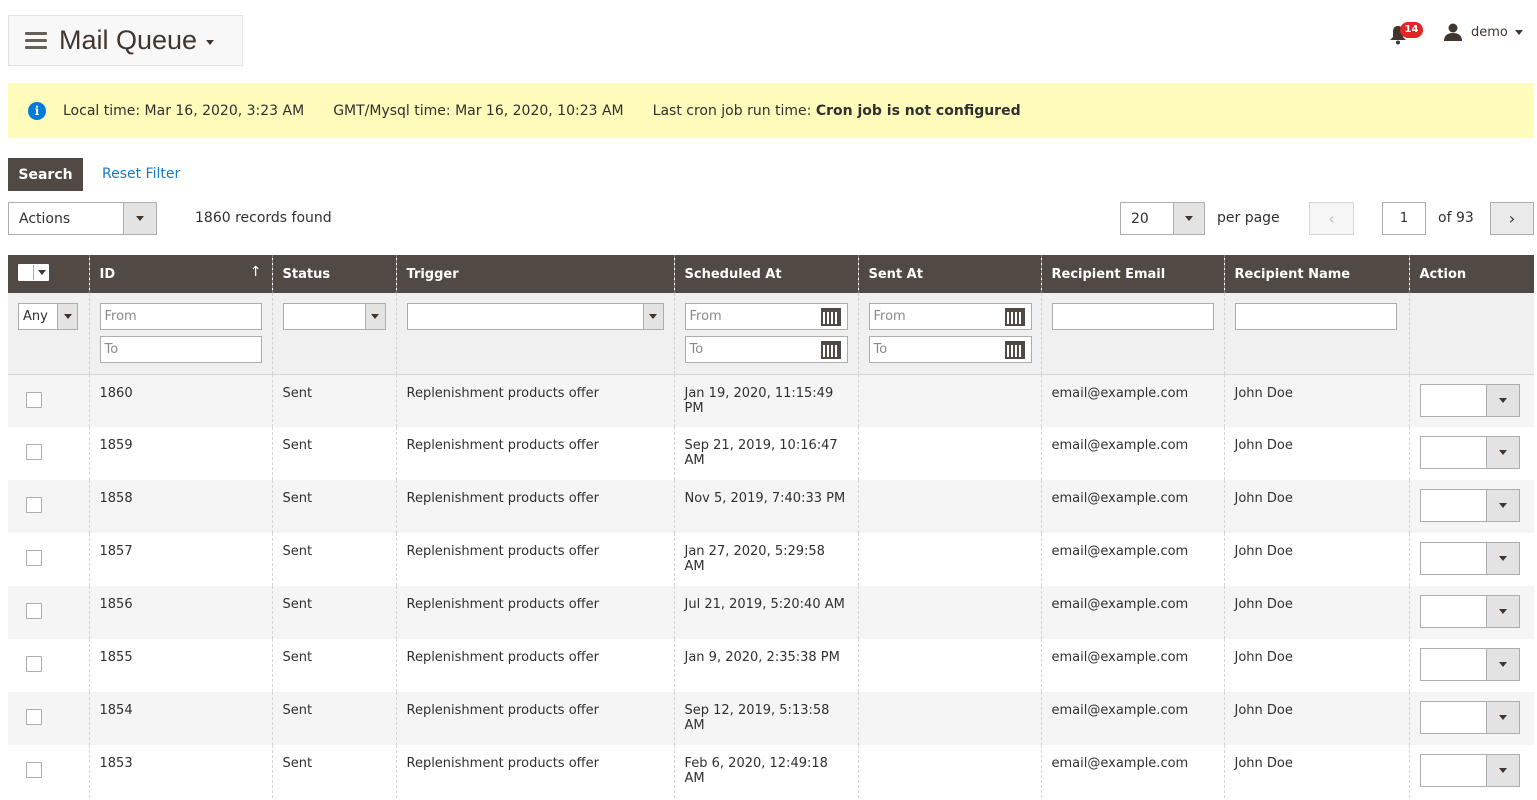 The image size is (1537, 800). I want to click on records-found-count: 1860 records found, so click(263, 218).